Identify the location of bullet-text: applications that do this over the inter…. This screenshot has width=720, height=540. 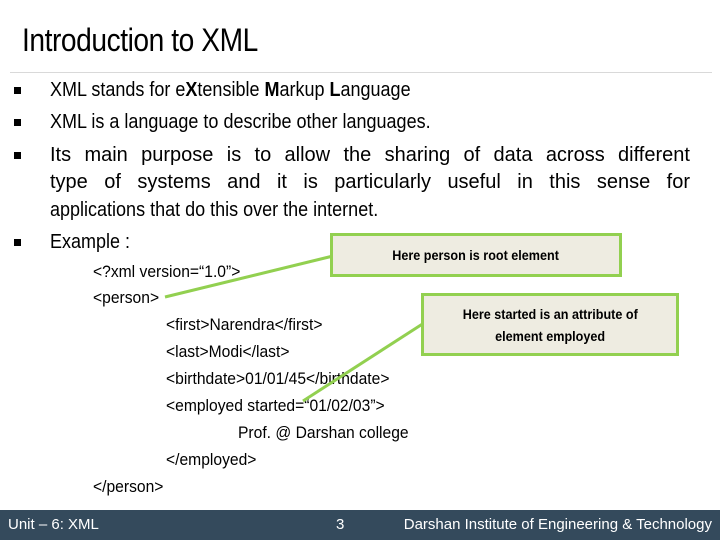
(214, 210).